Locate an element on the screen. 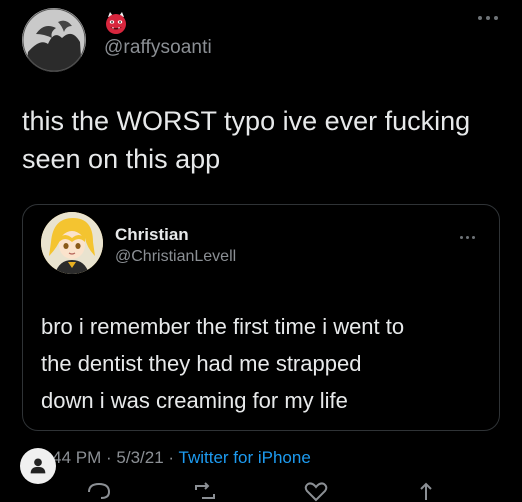 The width and height of the screenshot is (522, 502). quoted-author-handle: @ChristianLevell is located at coordinates (175, 257).